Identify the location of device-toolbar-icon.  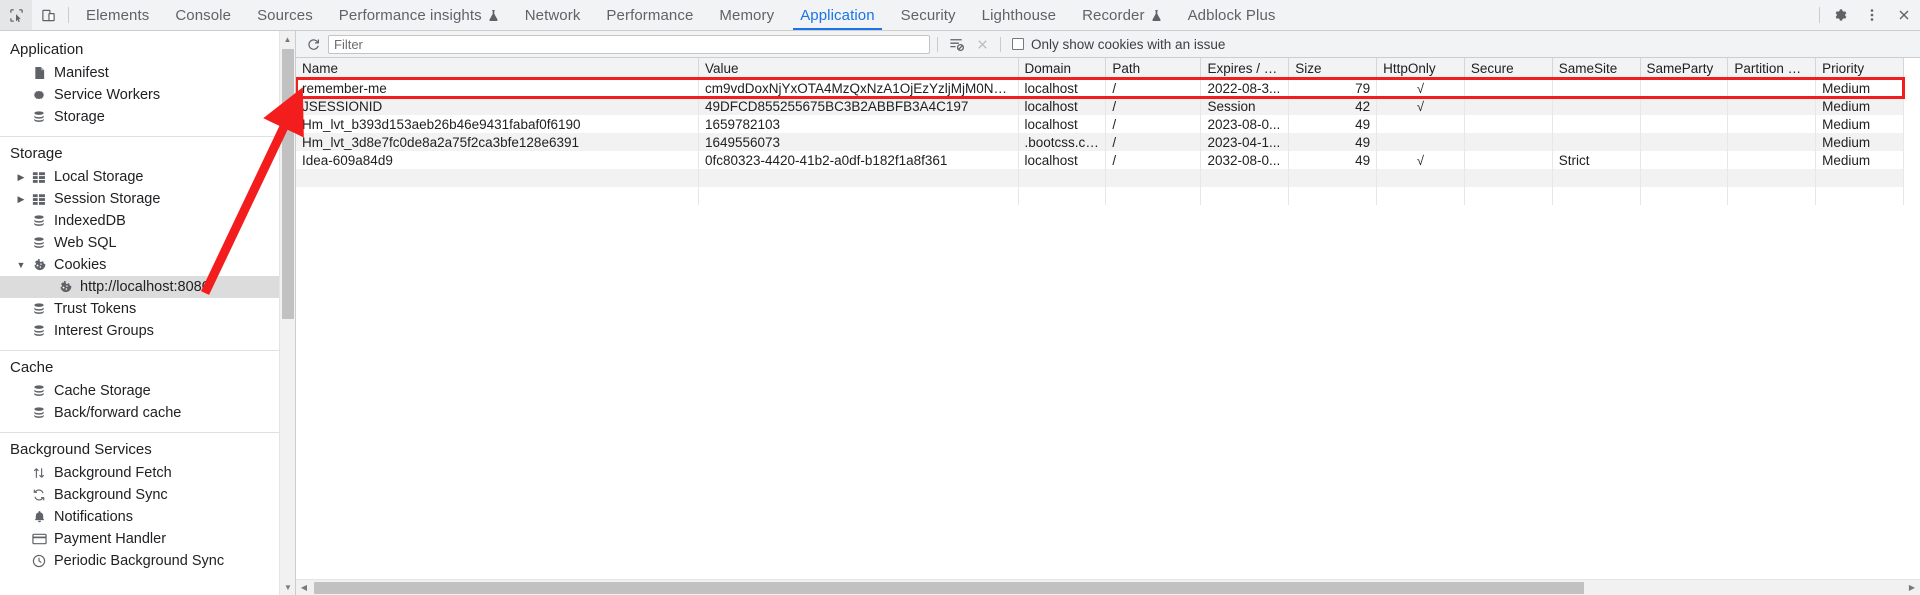
(48, 15).